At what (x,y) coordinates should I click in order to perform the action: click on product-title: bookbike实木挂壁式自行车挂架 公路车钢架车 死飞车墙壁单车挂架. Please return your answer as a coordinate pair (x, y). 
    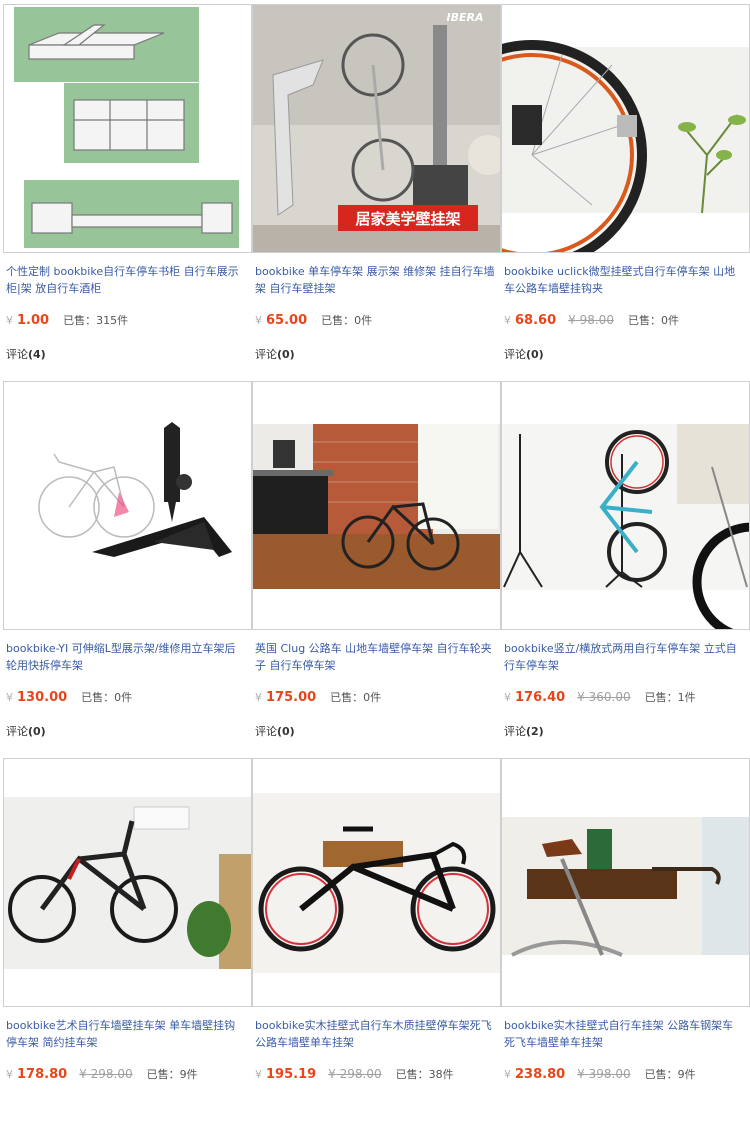
    Looking at the image, I should click on (624, 1034).